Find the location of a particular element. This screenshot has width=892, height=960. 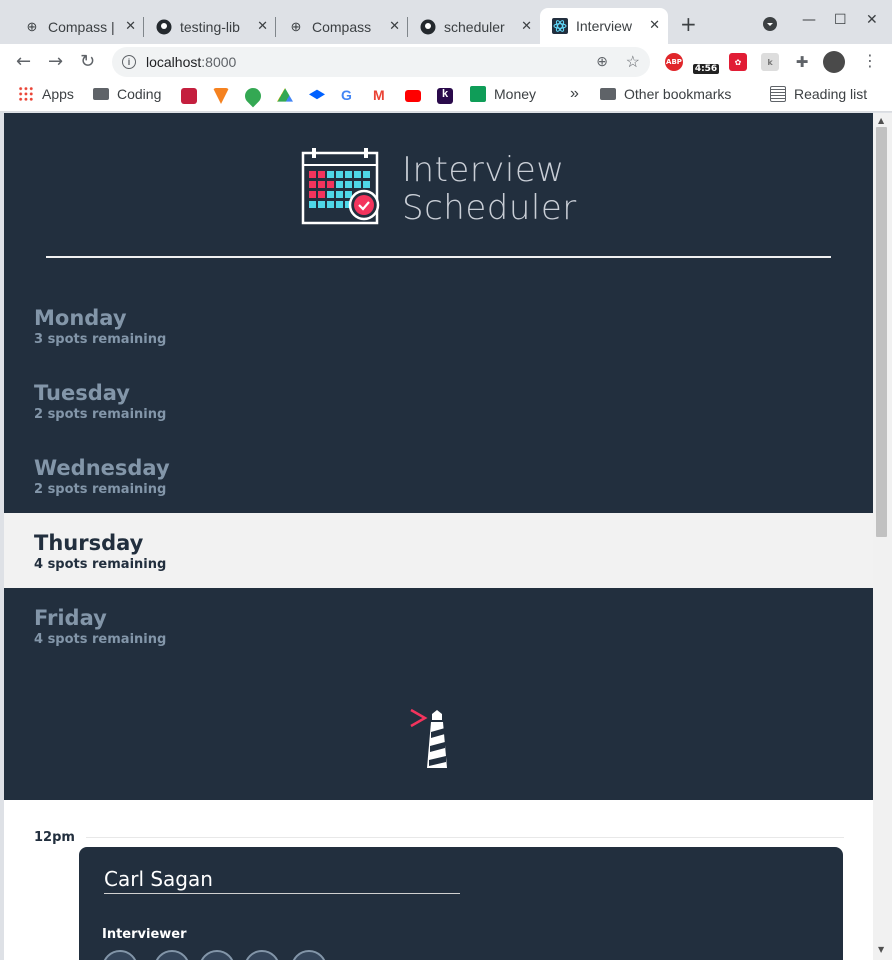

tab-title: scheduler is located at coordinates (474, 26).